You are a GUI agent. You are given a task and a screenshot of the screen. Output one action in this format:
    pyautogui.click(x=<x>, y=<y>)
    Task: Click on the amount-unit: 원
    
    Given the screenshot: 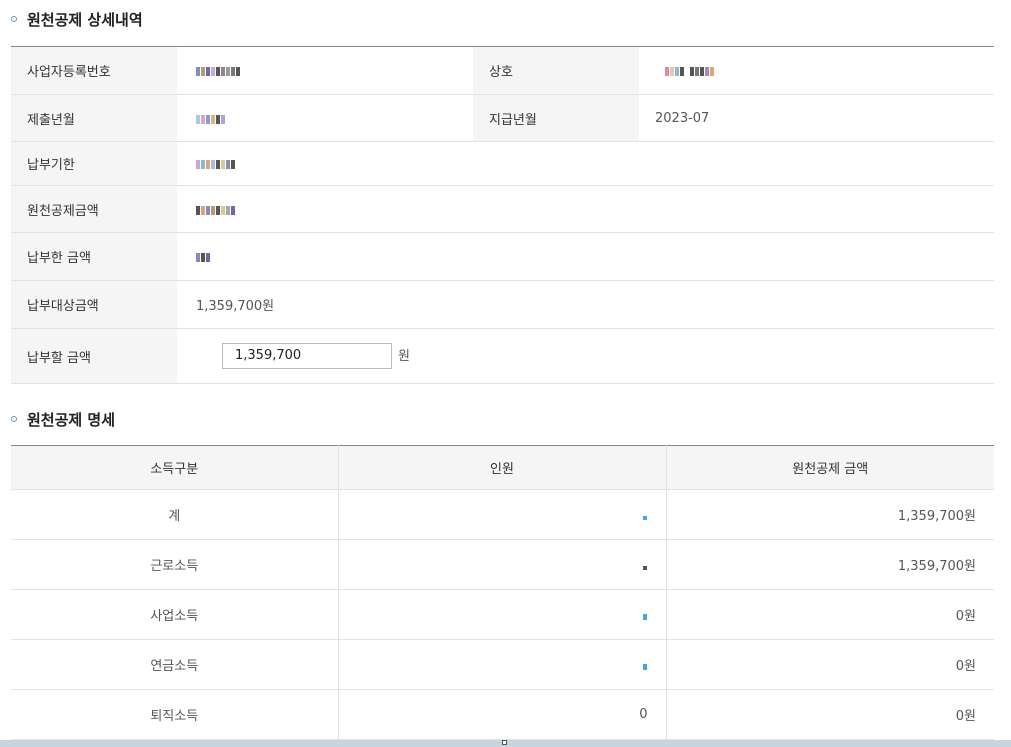 What is the action you would take?
    pyautogui.click(x=404, y=356)
    